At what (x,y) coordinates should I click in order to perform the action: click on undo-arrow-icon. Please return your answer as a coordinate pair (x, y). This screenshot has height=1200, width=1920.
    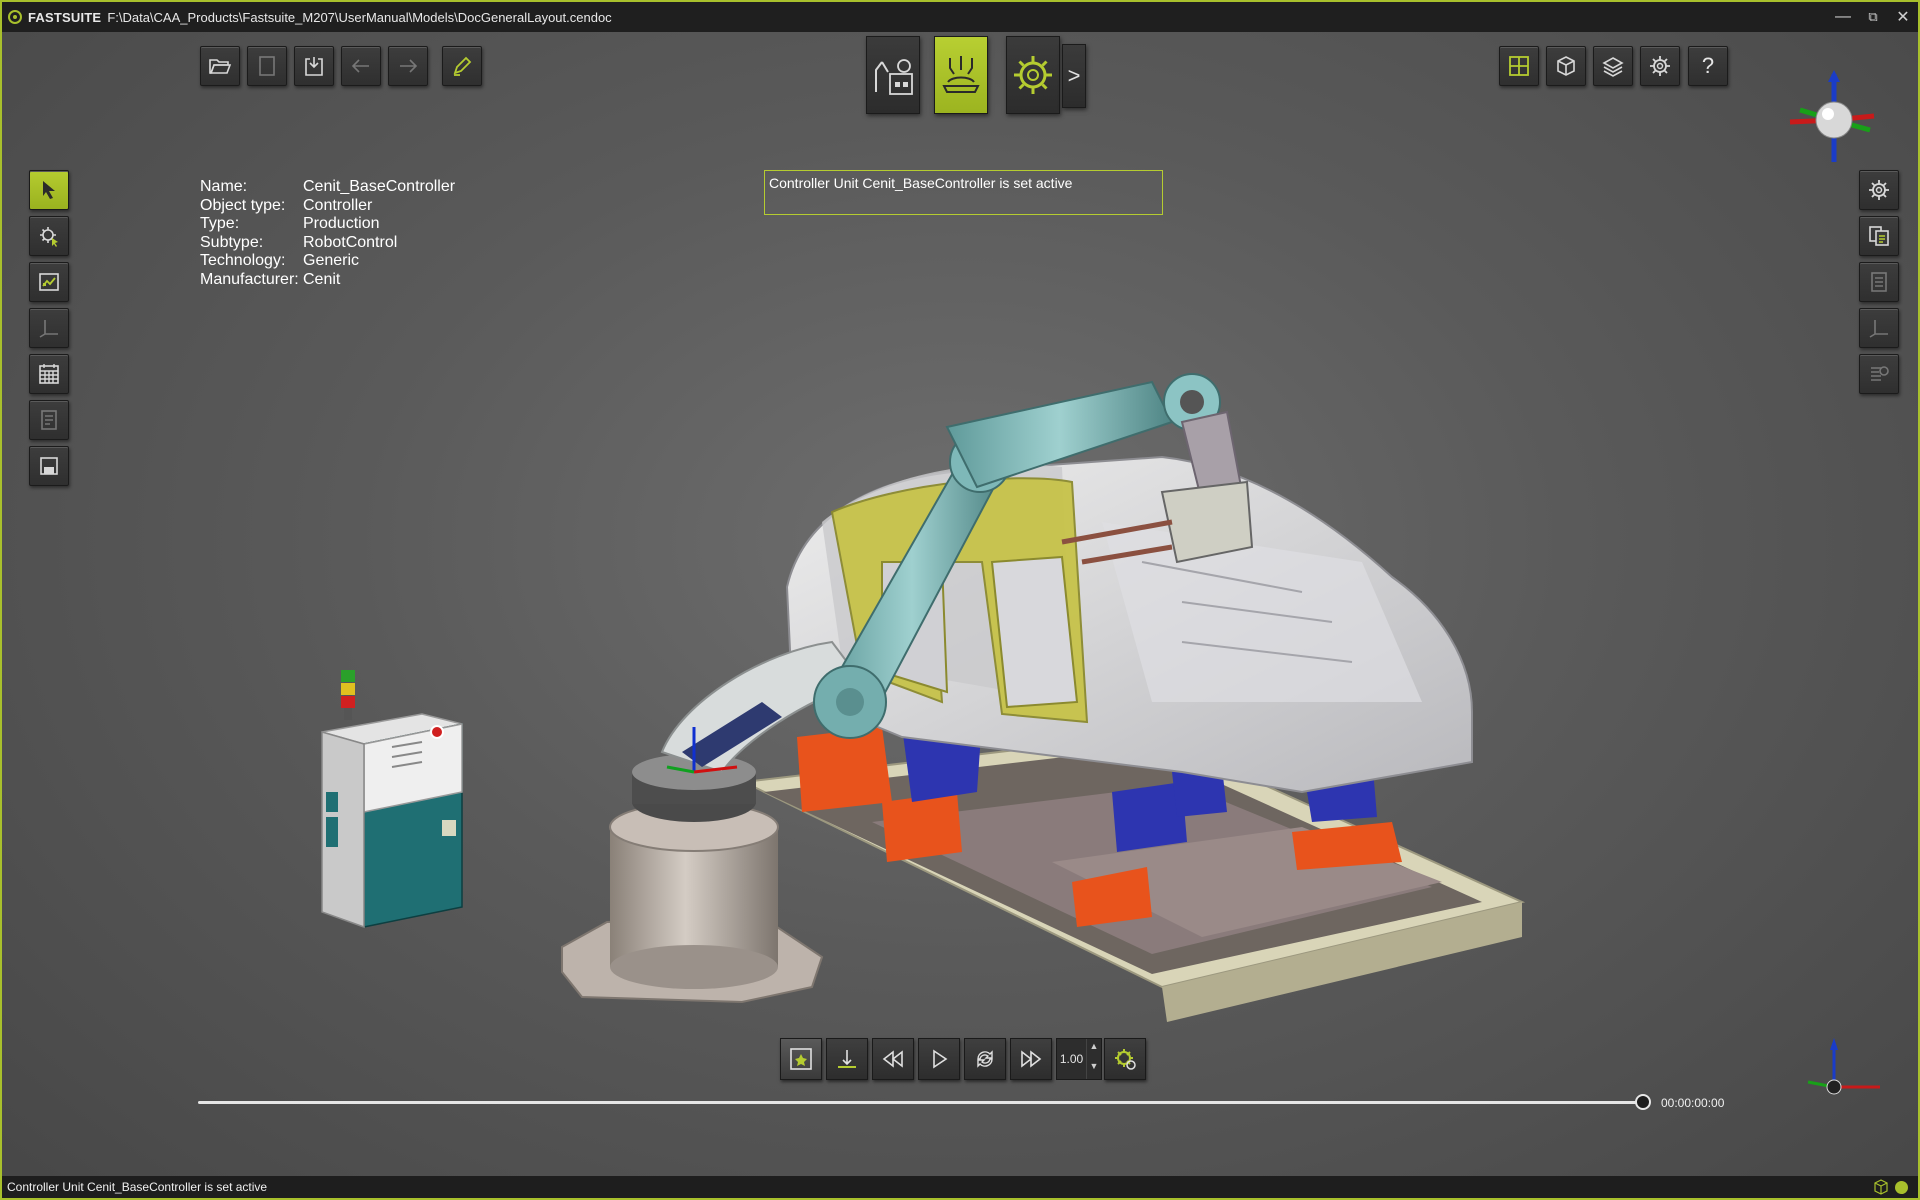
    Looking at the image, I should click on (360, 66).